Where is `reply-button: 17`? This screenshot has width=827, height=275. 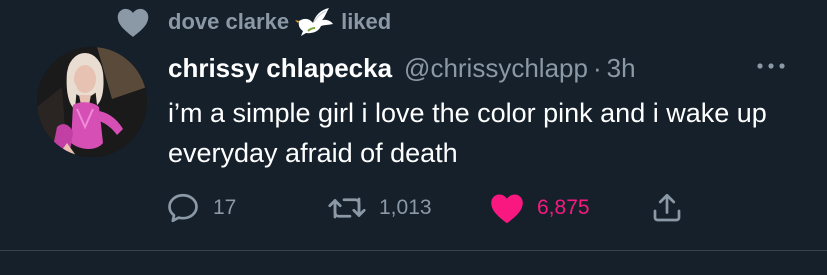
reply-button: 17 is located at coordinates (200, 208).